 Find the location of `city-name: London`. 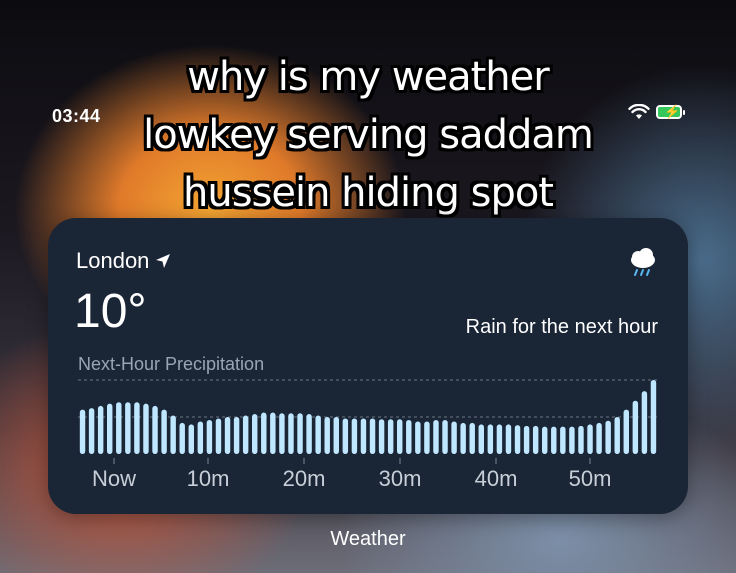

city-name: London is located at coordinates (113, 260).